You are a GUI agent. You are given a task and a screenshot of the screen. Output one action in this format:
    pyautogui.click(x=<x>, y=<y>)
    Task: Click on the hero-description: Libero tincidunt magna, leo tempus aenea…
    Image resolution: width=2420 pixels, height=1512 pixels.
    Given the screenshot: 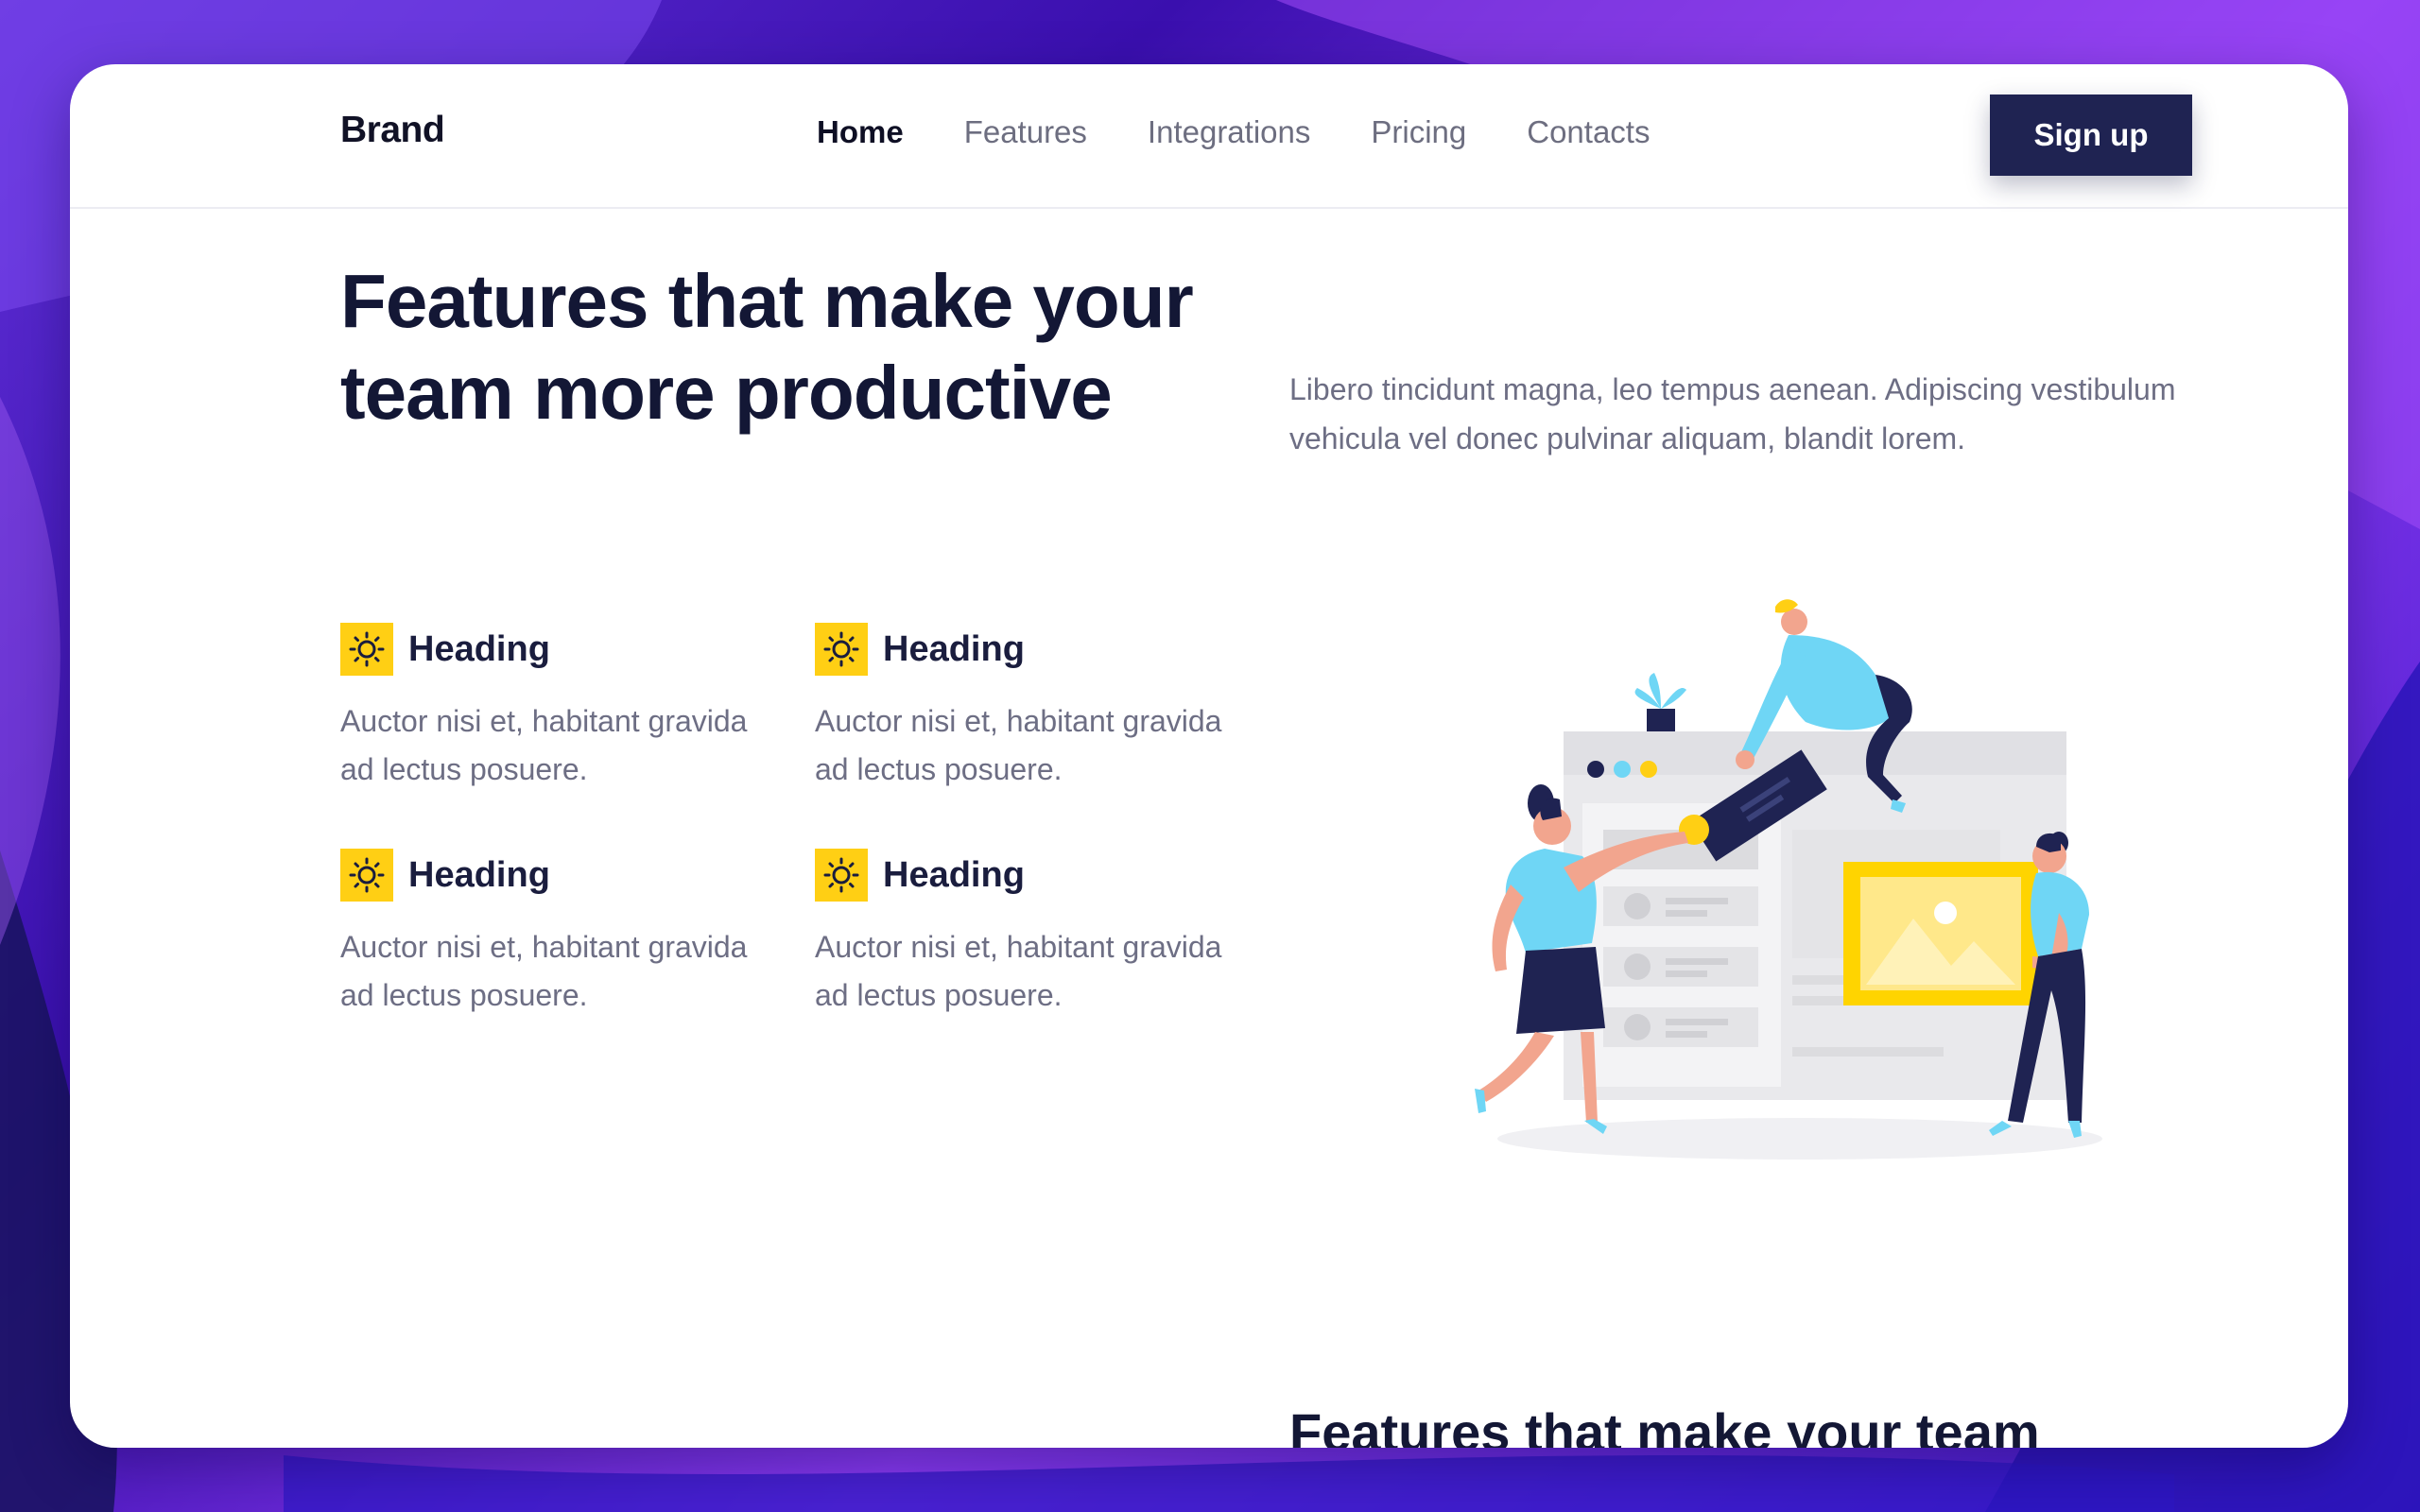 What is the action you would take?
    pyautogui.click(x=1732, y=413)
    